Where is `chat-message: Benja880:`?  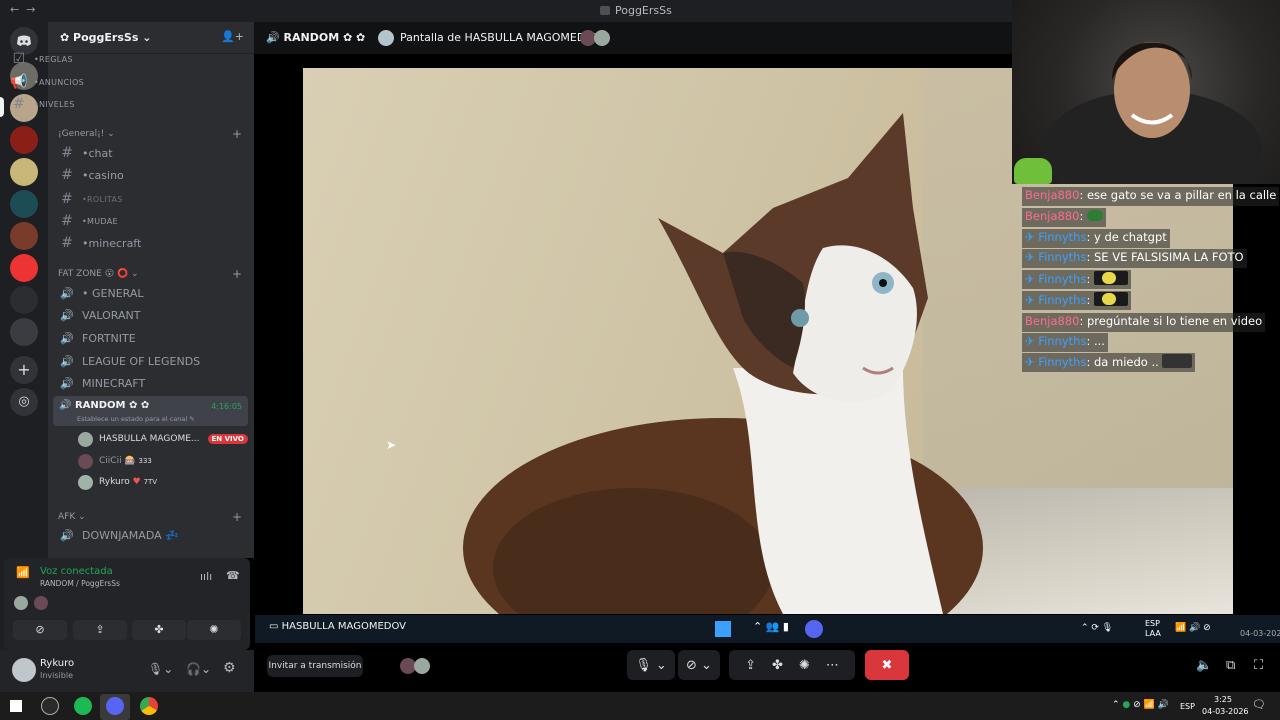 chat-message: Benja880: is located at coordinates (1064, 217).